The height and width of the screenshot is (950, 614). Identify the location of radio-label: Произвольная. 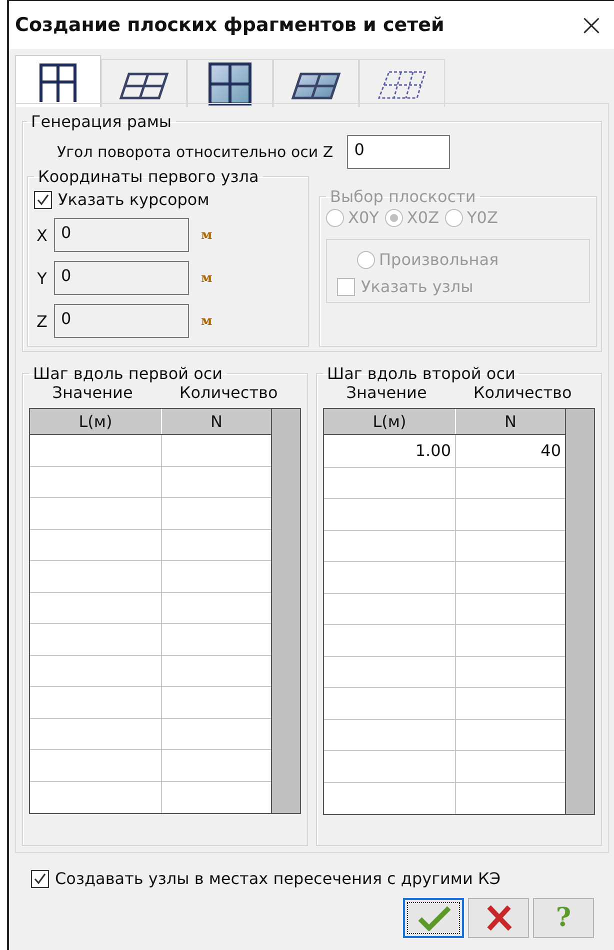
(439, 259).